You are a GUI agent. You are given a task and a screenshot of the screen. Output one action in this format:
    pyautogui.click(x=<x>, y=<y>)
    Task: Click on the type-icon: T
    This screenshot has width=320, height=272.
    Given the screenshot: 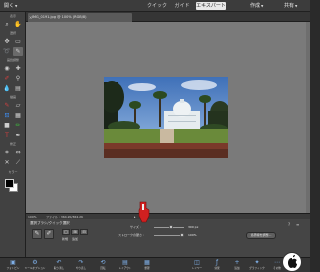 What is the action you would take?
    pyautogui.click(x=7, y=135)
    